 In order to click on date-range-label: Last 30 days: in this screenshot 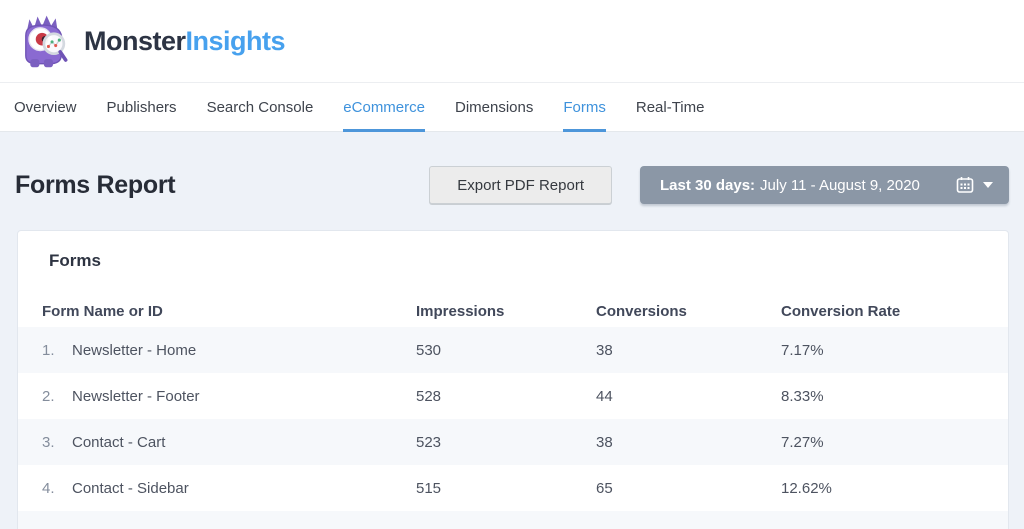, I will do `click(708, 185)`.